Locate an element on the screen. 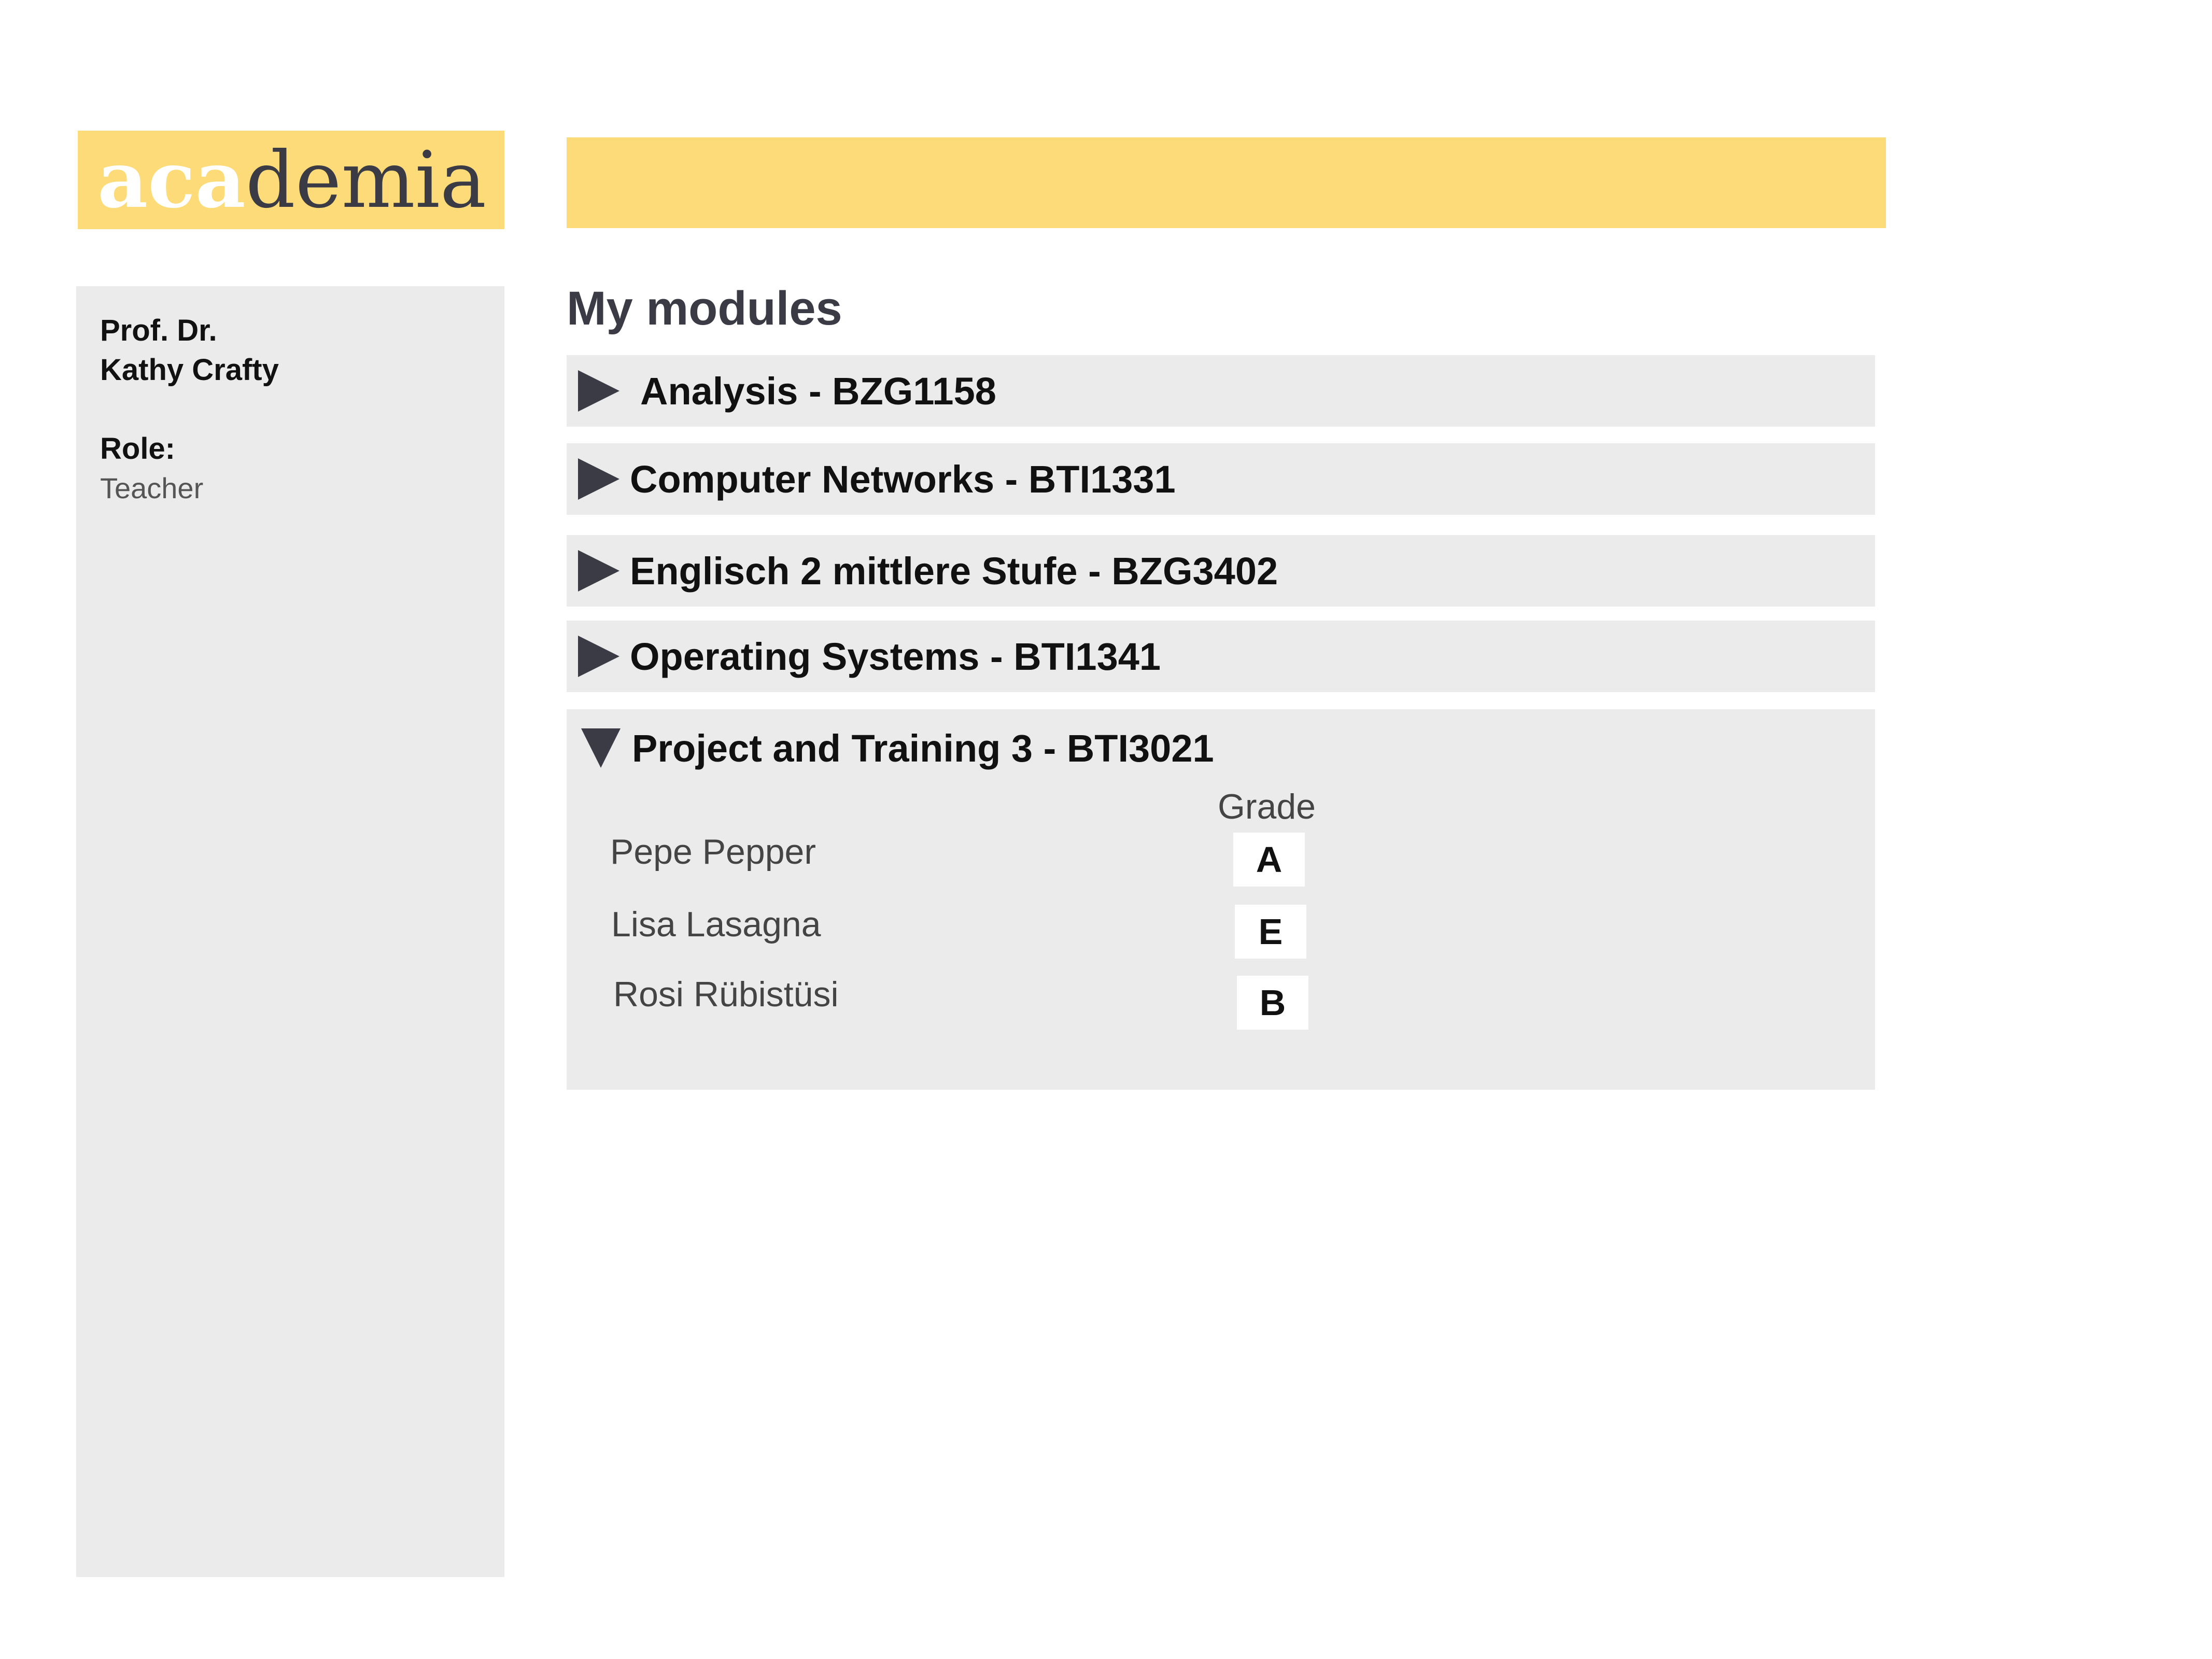  module-title: Computer Networks - BTI1331 is located at coordinates (903, 479).